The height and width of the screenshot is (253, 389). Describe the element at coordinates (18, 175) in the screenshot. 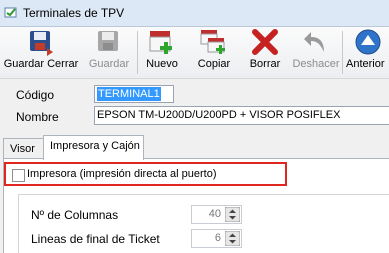

I see `printer-checkbox` at that location.